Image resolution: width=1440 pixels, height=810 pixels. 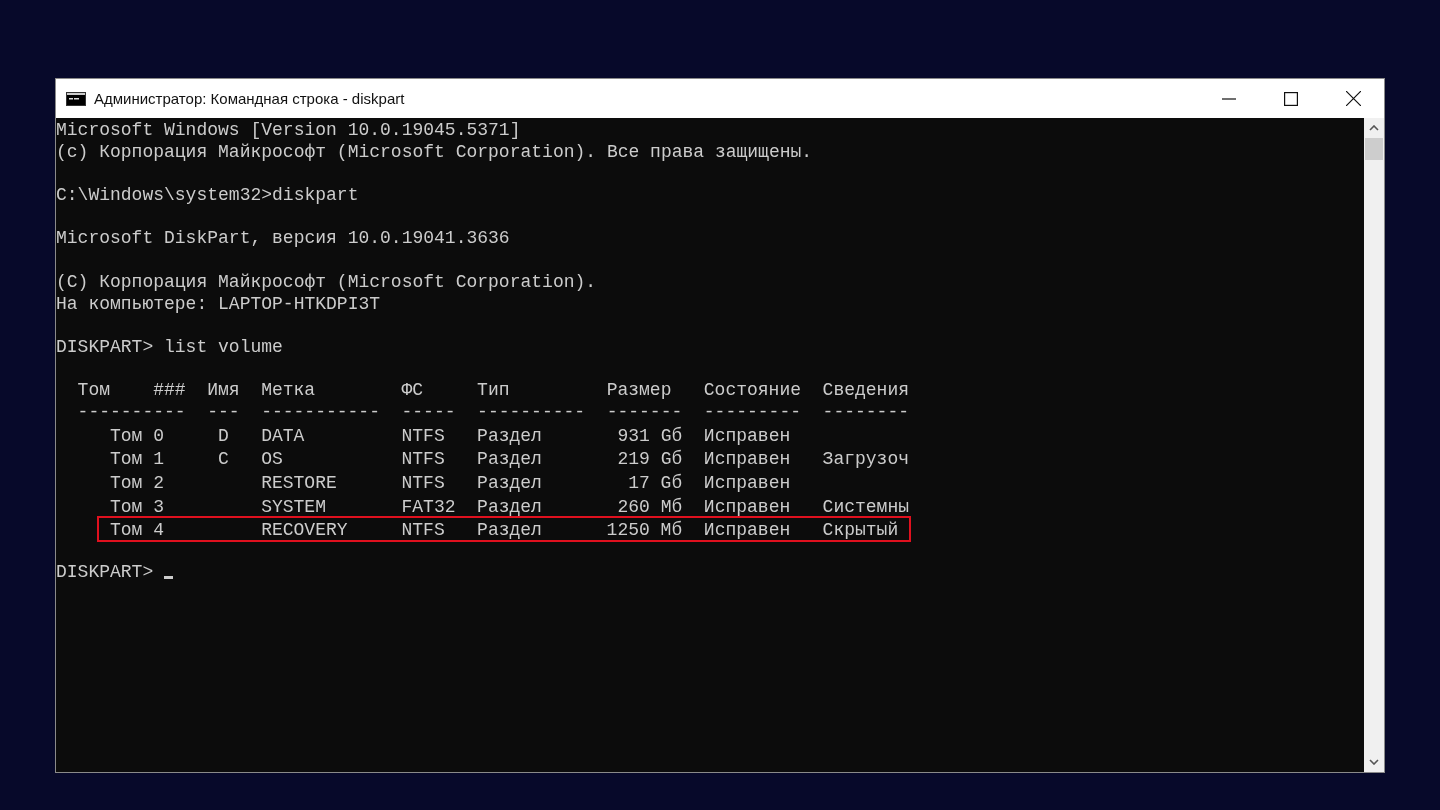 I want to click on table-cell: 260 Мб, so click(x=650, y=507).